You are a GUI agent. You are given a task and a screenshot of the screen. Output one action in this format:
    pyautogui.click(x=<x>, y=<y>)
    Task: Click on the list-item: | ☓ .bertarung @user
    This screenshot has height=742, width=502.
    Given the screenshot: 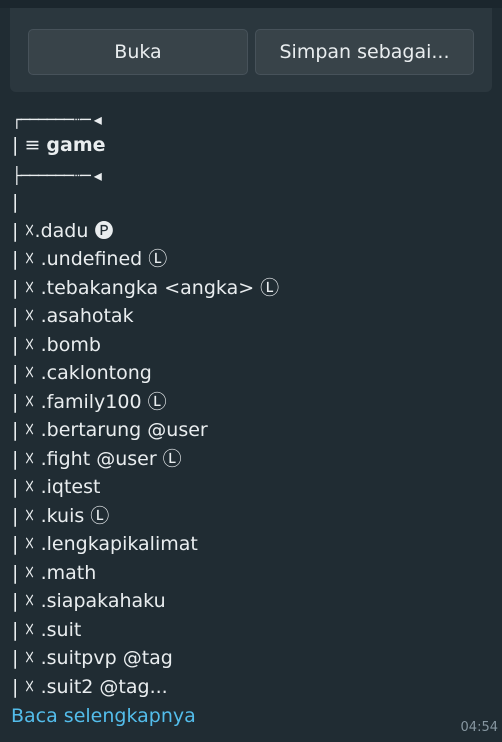 What is the action you would take?
    pyautogui.click(x=110, y=430)
    